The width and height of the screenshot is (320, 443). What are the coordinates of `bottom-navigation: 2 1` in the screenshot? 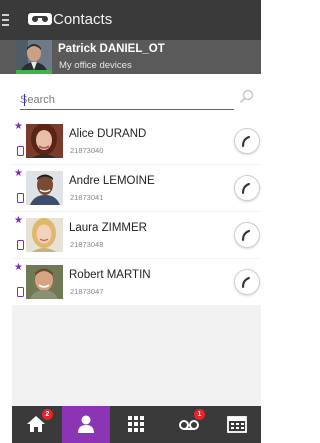 It's located at (136, 424).